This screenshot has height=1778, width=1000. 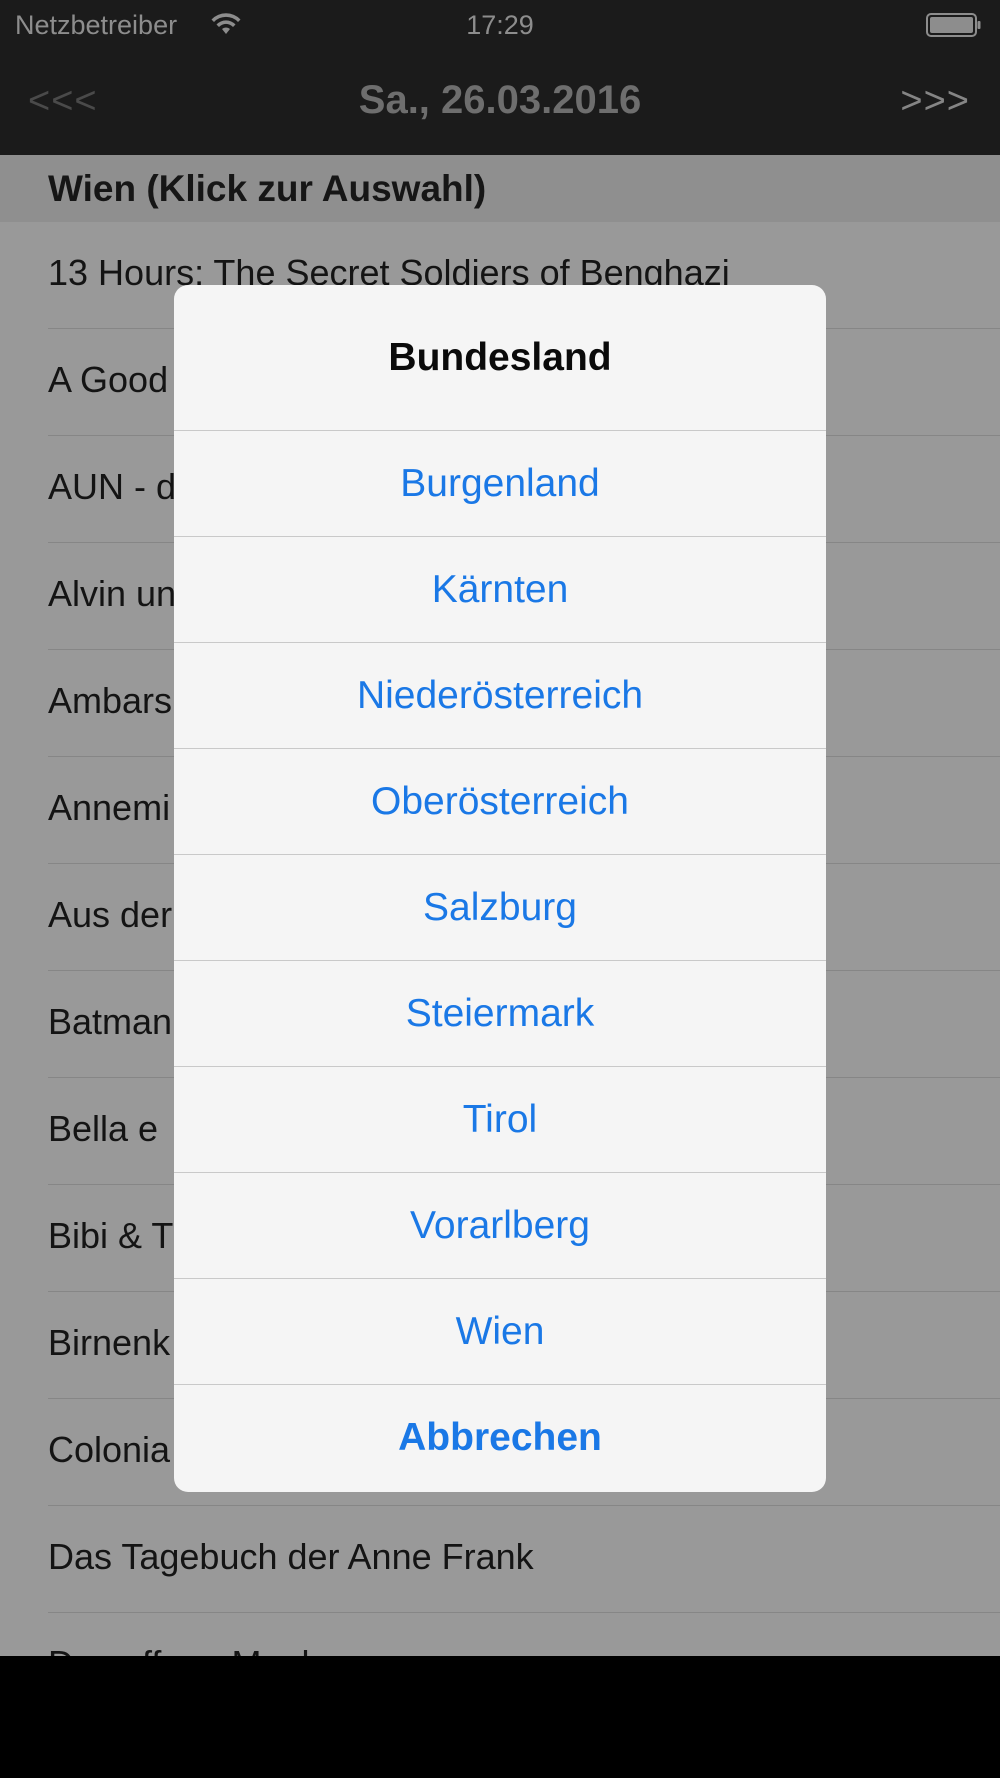 What do you see at coordinates (500, 1226) in the screenshot?
I see `option-vorarlberg: Vorarlberg` at bounding box center [500, 1226].